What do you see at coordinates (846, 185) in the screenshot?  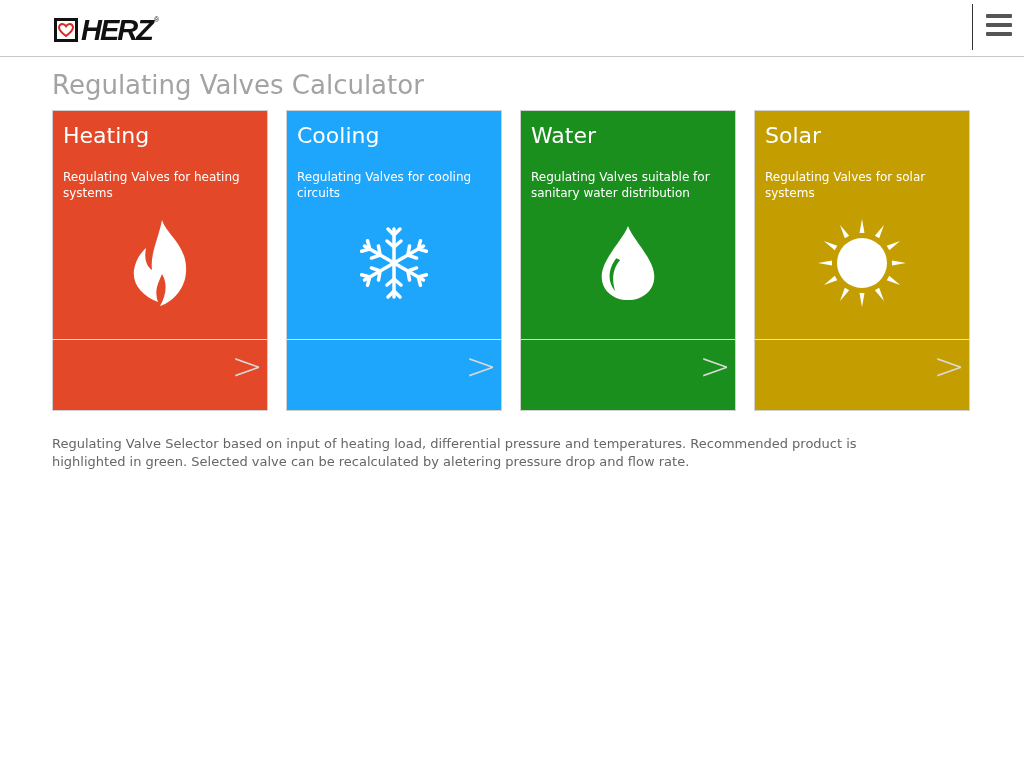 I see `card-description: Regulating Valves for solar systems` at bounding box center [846, 185].